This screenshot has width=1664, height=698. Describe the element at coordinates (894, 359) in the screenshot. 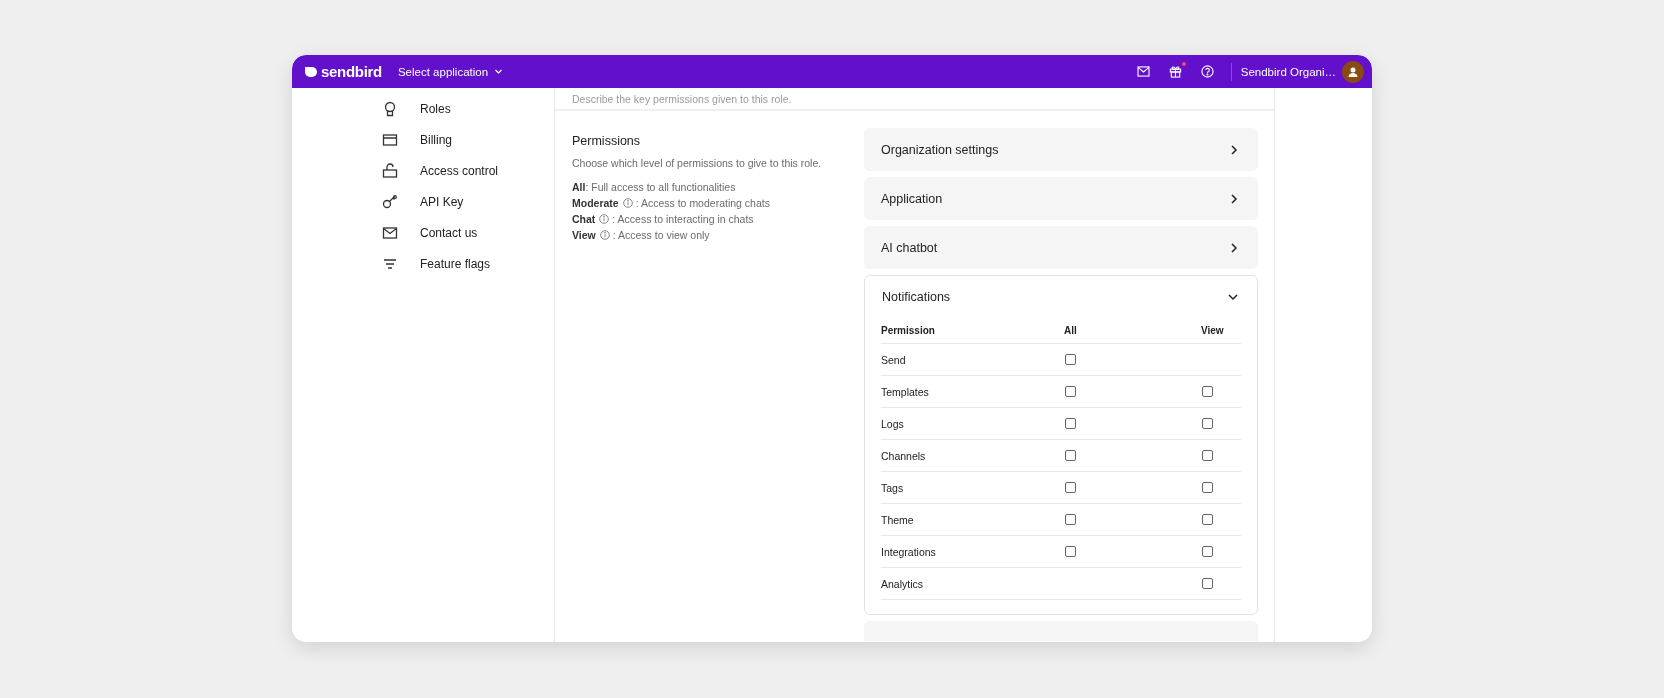

I see `permission-name: Send` at that location.